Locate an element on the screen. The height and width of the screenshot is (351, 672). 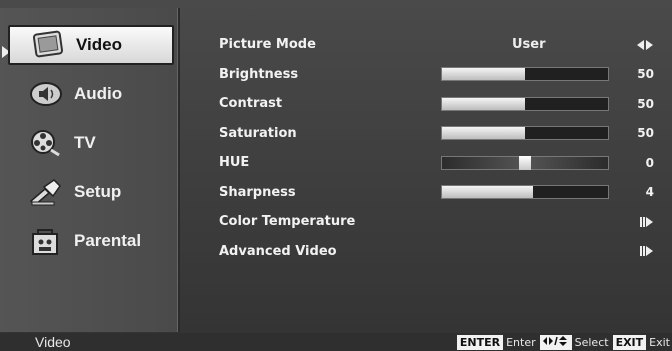
hue-slider is located at coordinates (525, 162).